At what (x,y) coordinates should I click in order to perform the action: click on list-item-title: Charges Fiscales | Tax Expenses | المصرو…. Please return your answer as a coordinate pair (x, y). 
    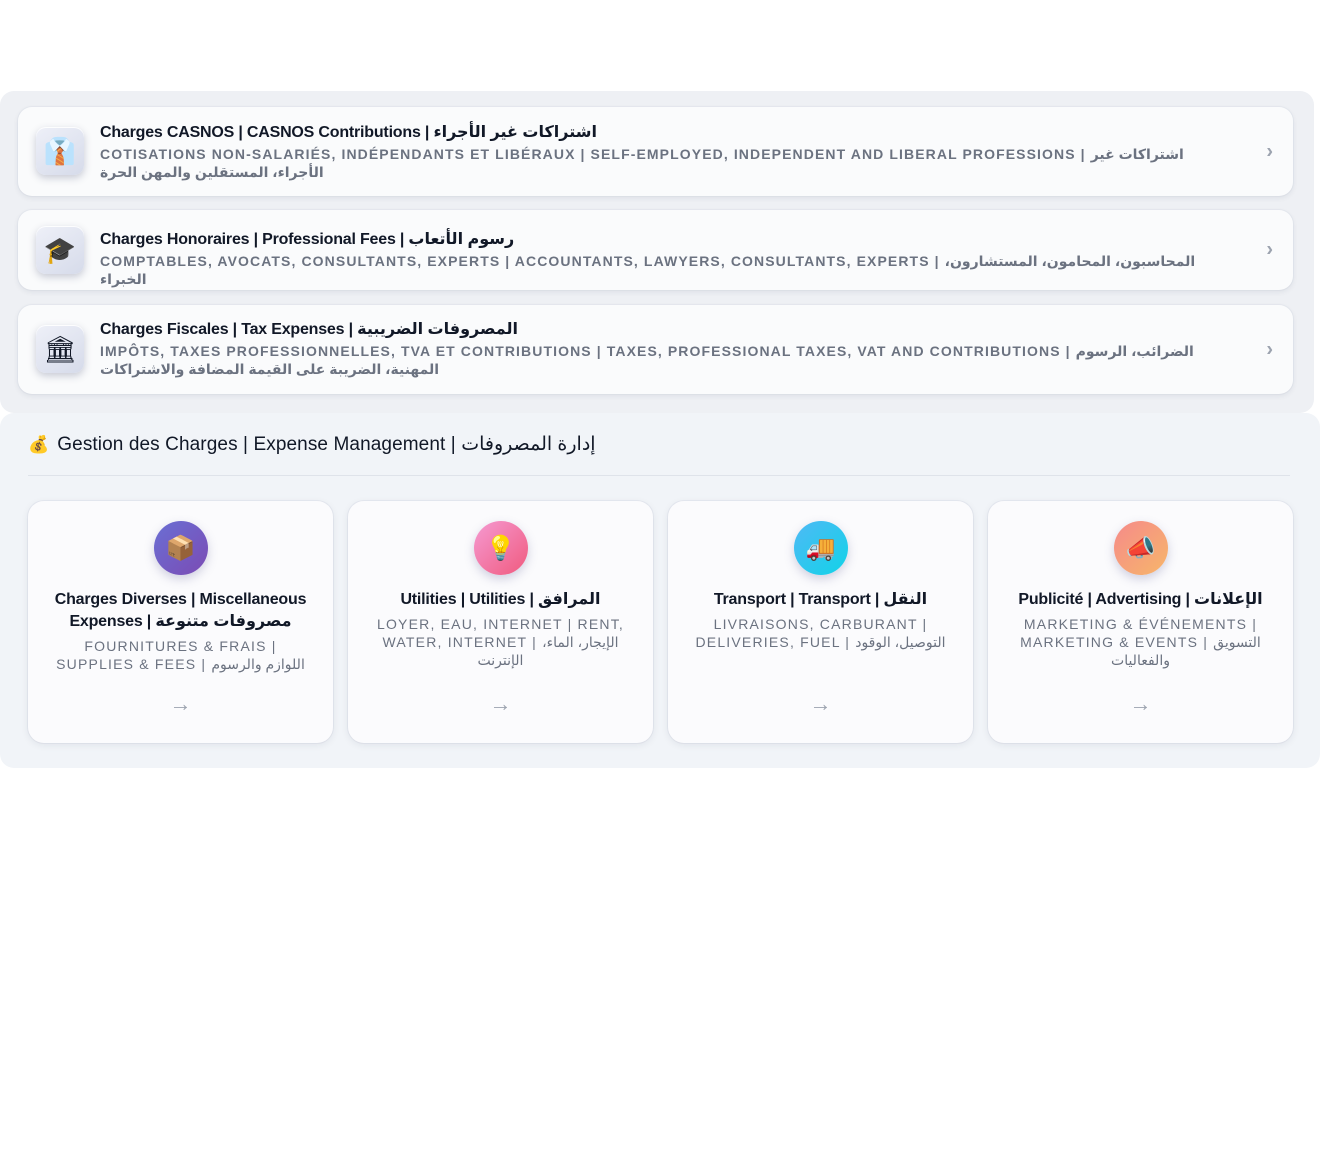
    Looking at the image, I should click on (309, 329).